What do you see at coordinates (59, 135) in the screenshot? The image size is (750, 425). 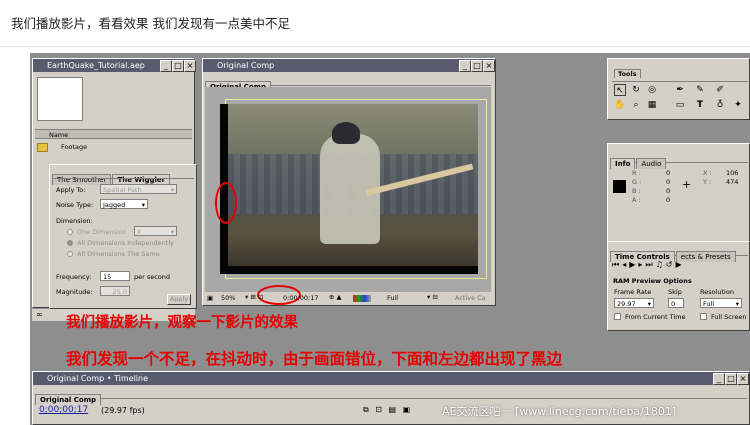 I see `name-column-label: Name` at bounding box center [59, 135].